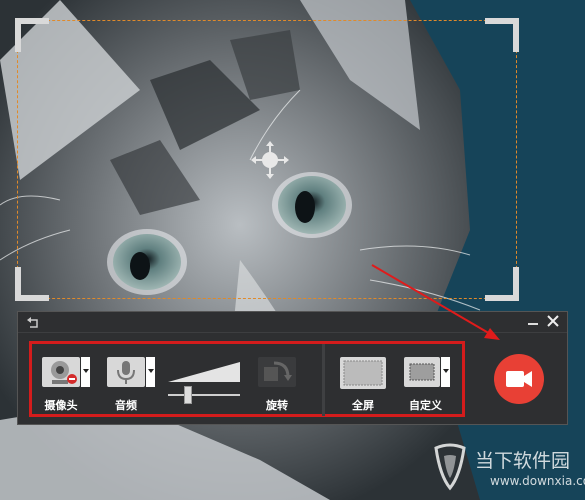  What do you see at coordinates (61, 405) in the screenshot?
I see `camera-label: 摄像头` at bounding box center [61, 405].